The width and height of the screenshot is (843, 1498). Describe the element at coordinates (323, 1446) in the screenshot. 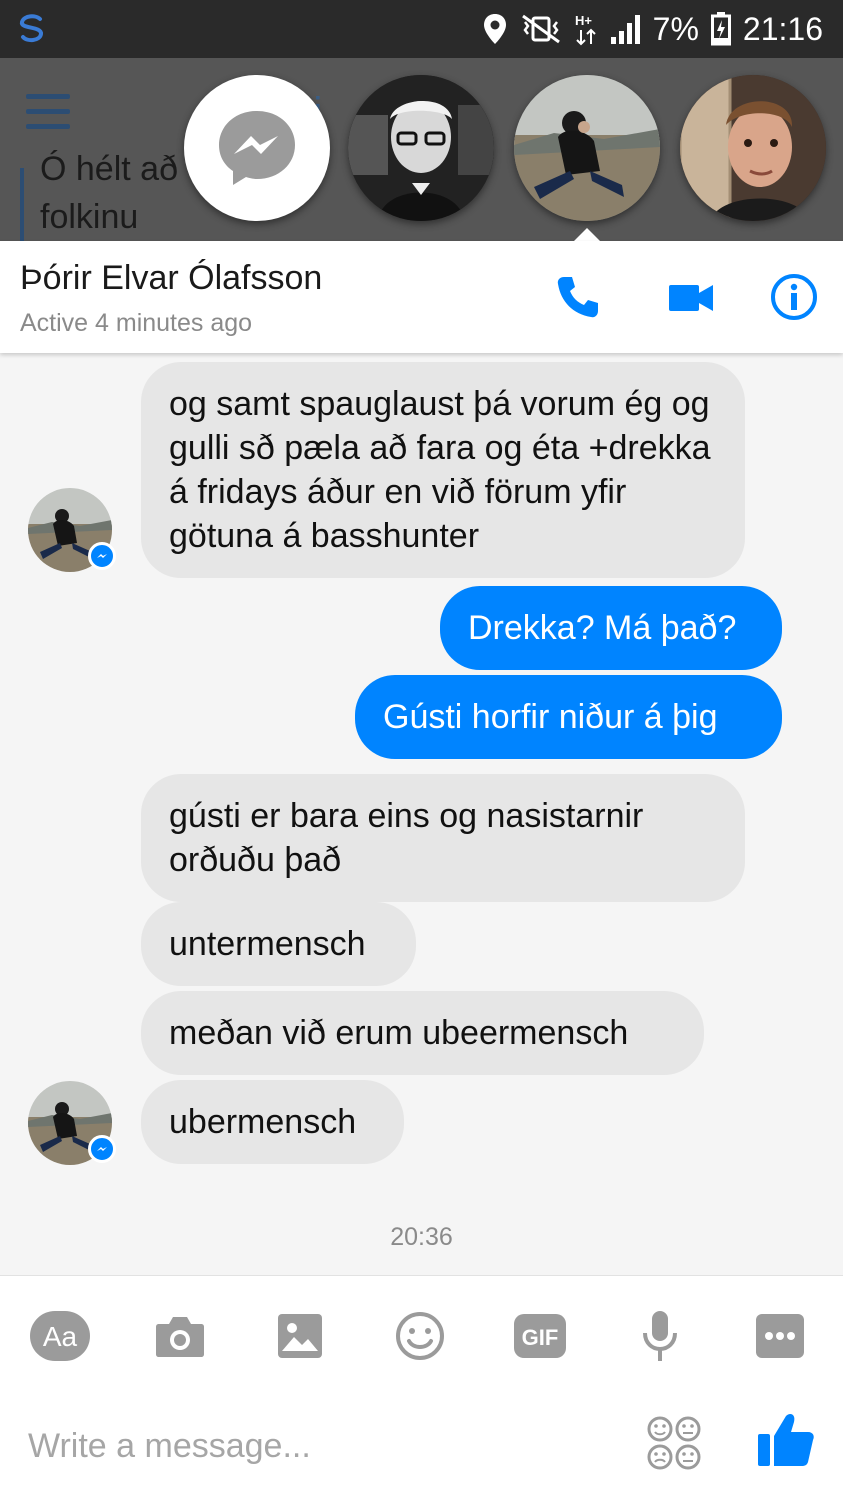

I see `message-input` at that location.